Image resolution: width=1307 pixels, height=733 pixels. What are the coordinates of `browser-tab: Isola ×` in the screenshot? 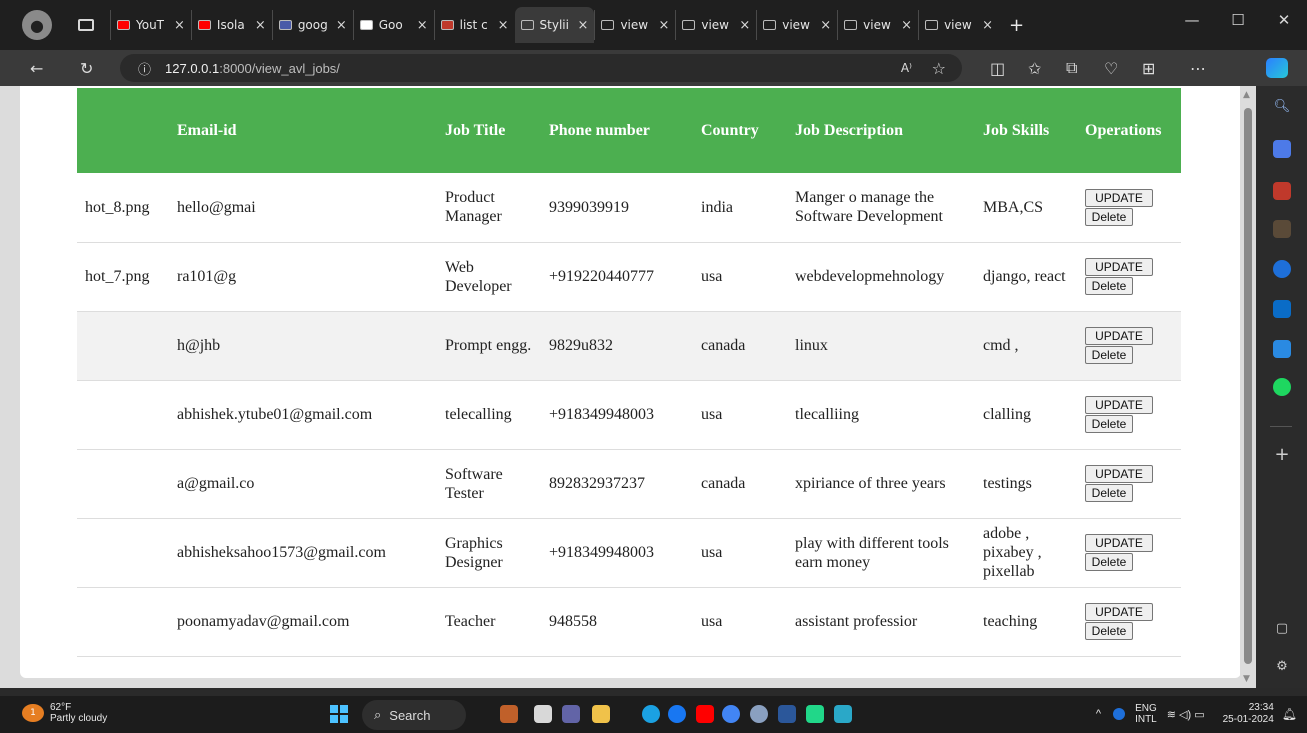 It's located at (231, 25).